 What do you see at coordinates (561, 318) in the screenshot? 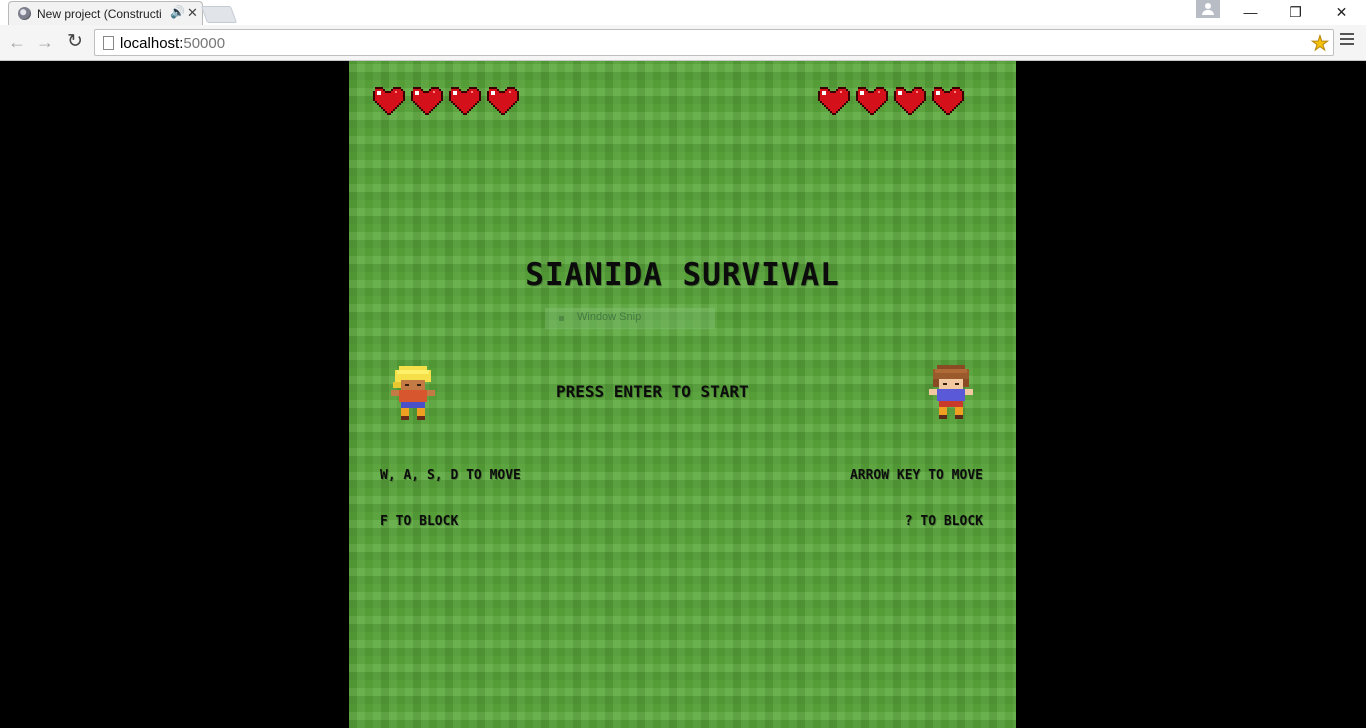
I see `snip-dot-icon` at bounding box center [561, 318].